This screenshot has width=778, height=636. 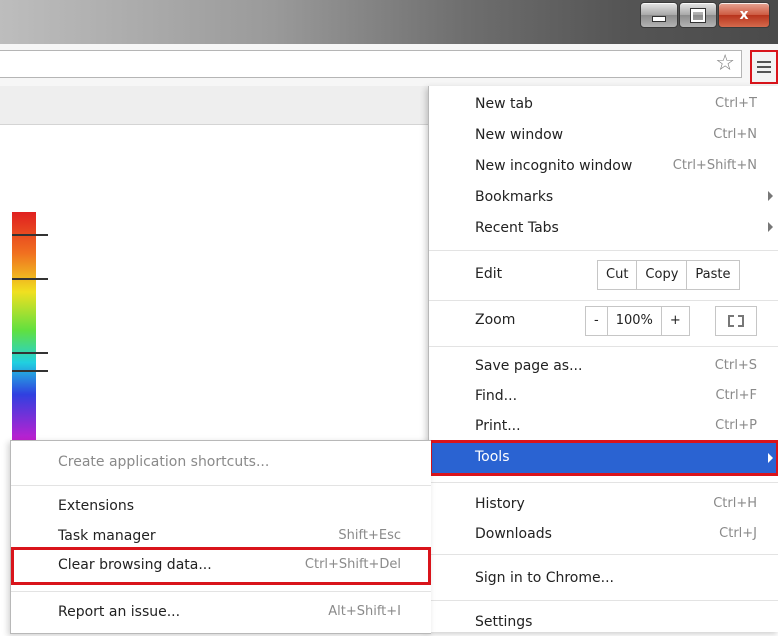 I want to click on cut-button: Cut, so click(x=617, y=275).